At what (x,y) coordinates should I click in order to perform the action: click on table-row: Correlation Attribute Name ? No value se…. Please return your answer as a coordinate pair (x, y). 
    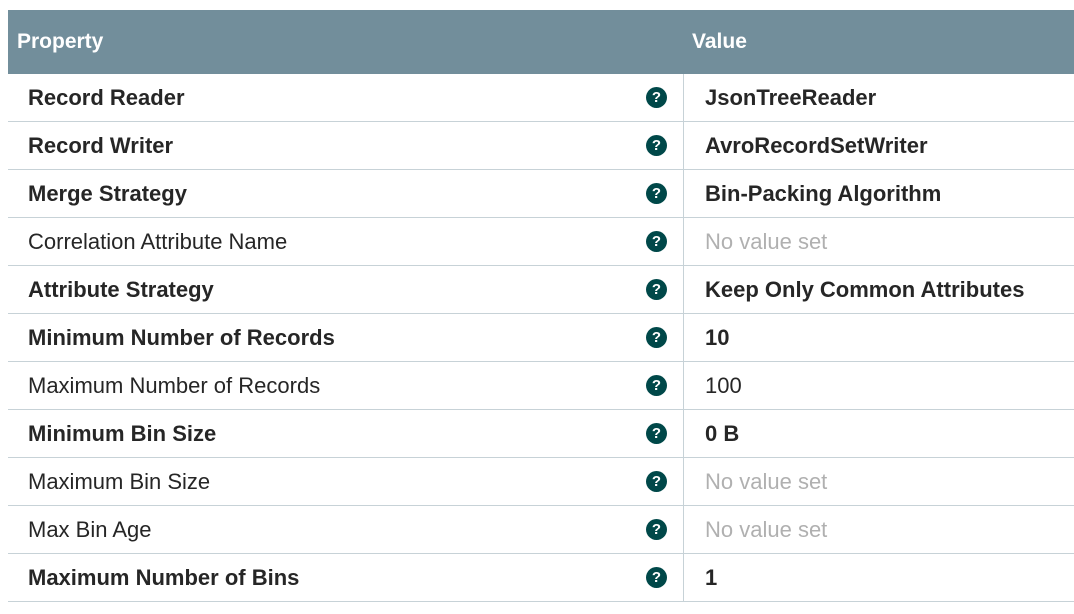
    Looking at the image, I should click on (541, 242).